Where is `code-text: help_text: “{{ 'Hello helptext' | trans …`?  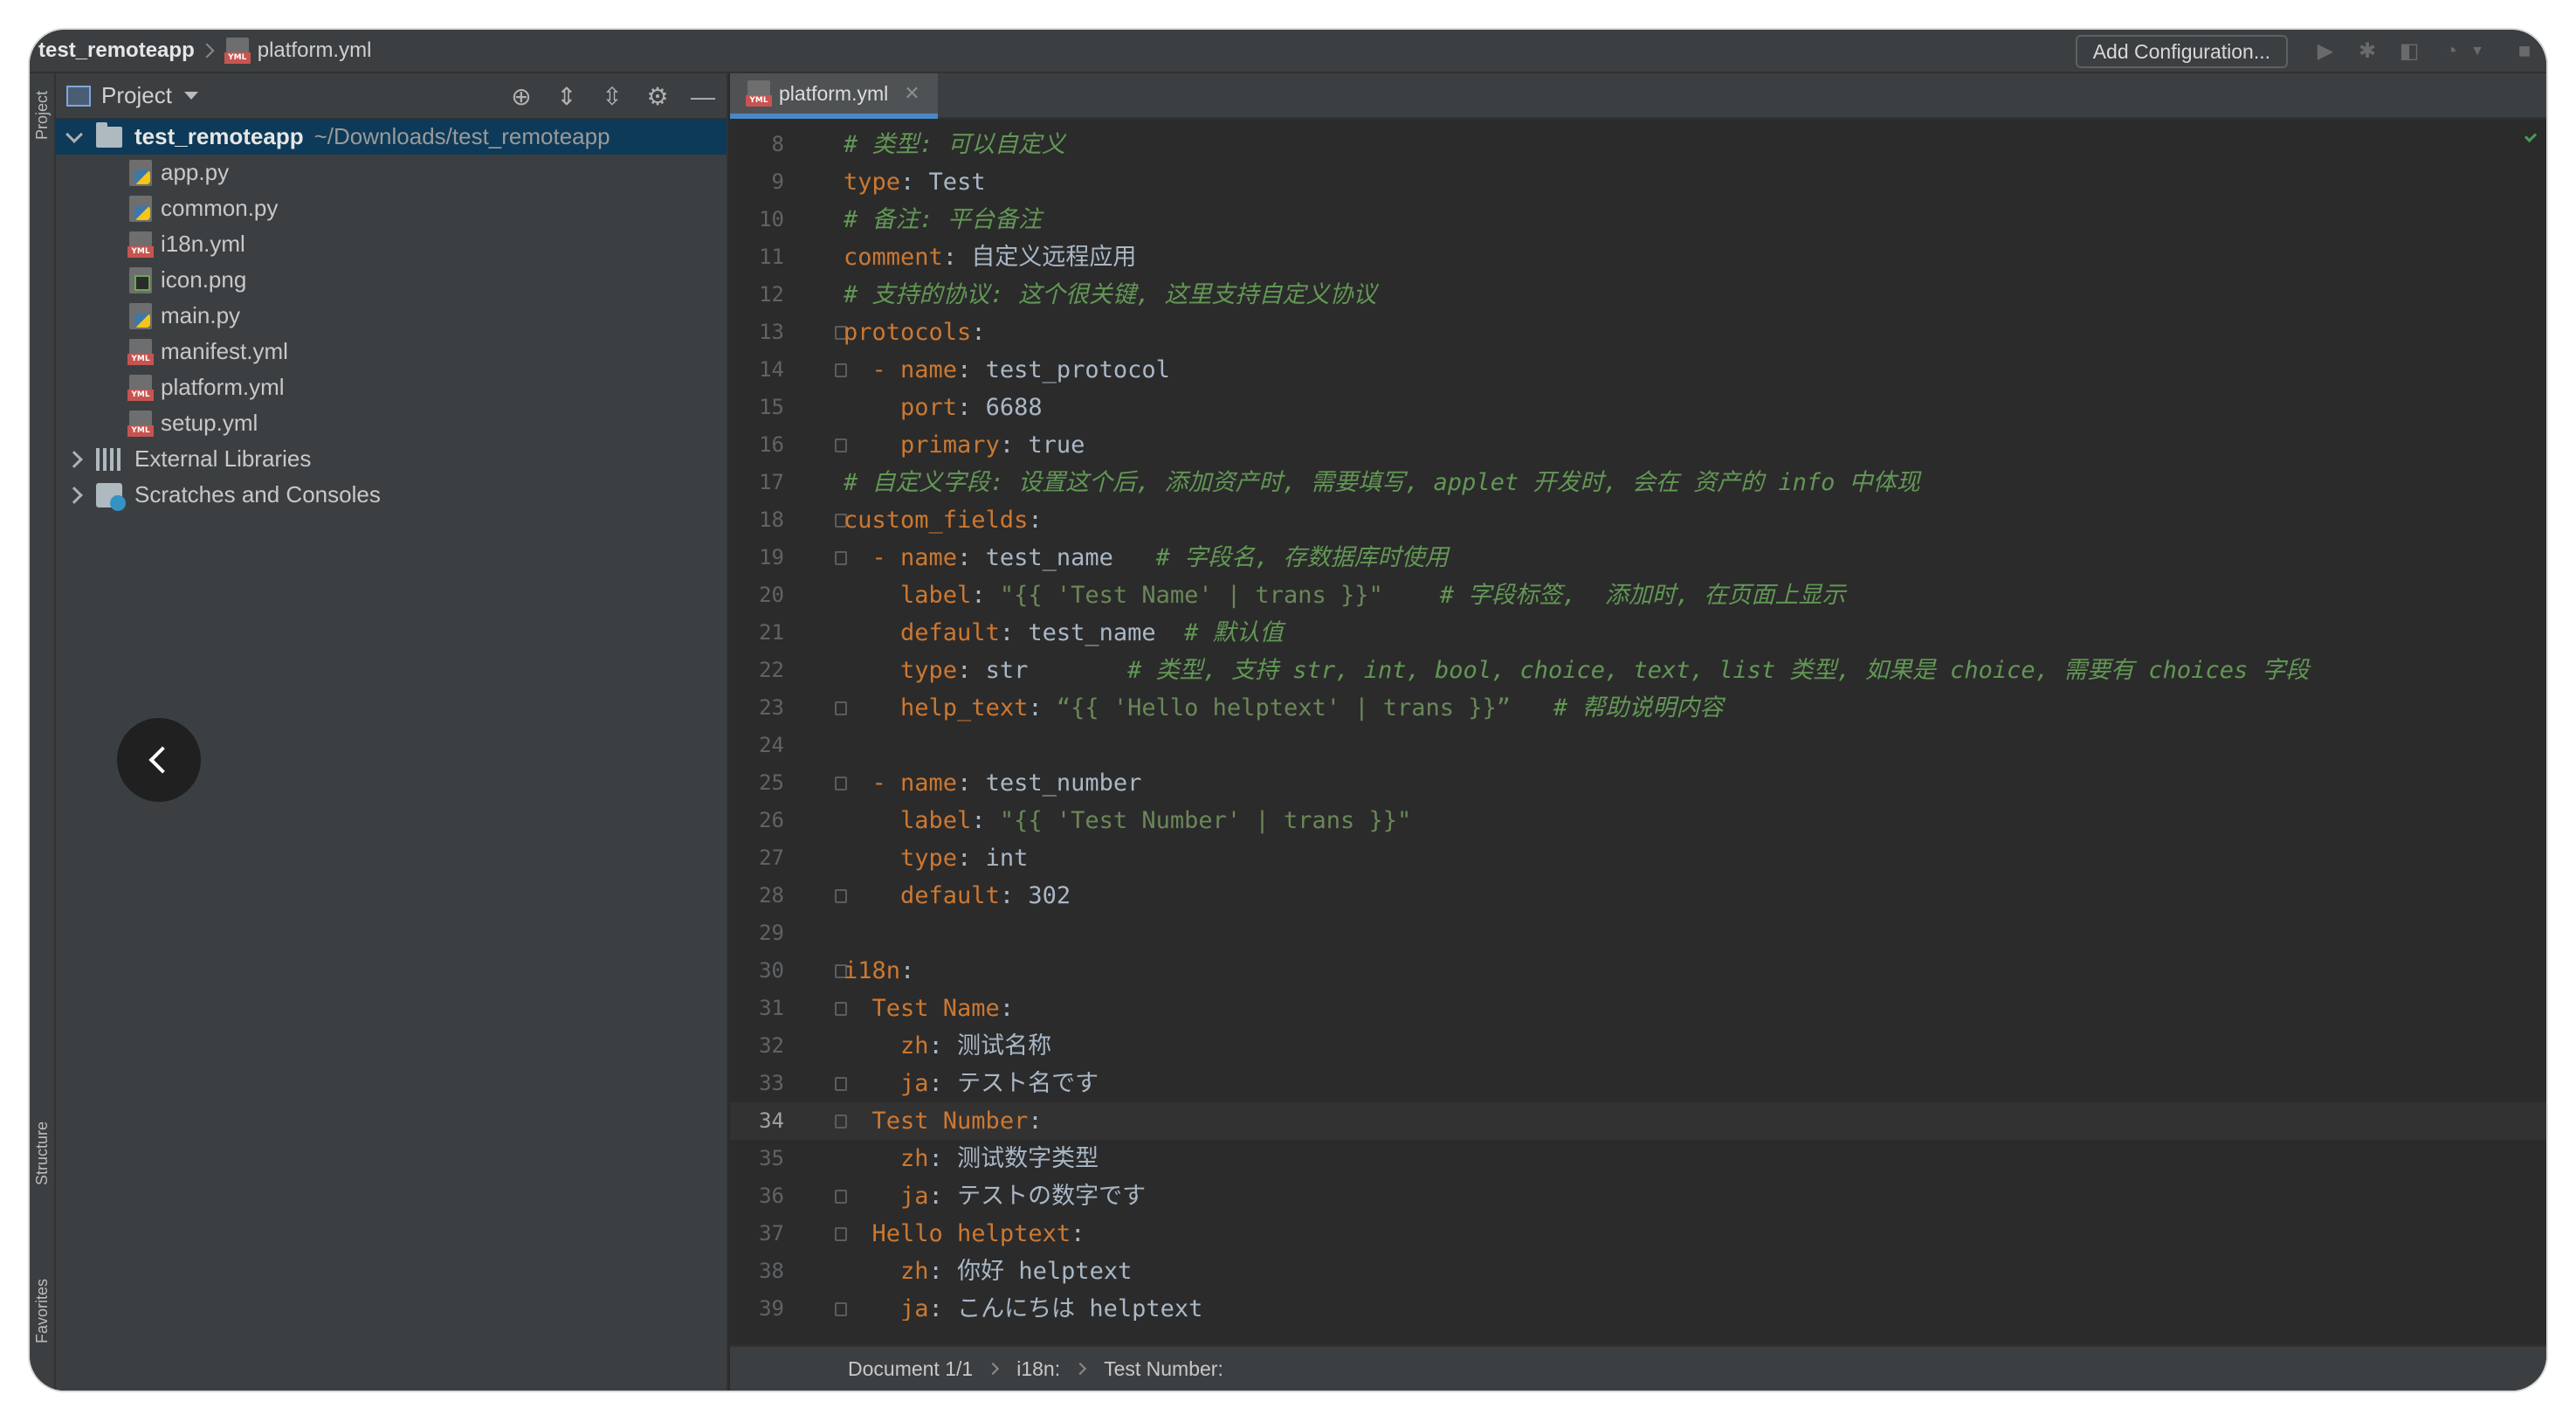 code-text: help_text: “{{ 'Hello helptext' | trans … is located at coordinates (1312, 708).